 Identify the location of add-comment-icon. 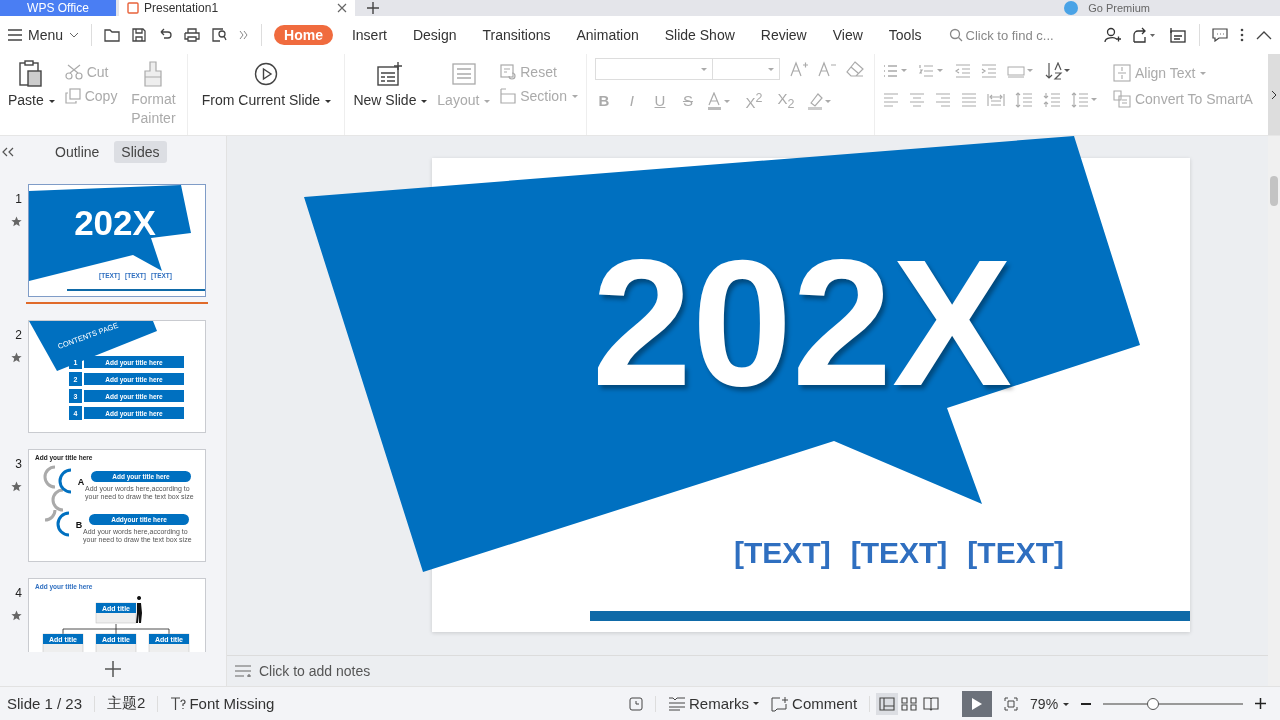
(780, 703).